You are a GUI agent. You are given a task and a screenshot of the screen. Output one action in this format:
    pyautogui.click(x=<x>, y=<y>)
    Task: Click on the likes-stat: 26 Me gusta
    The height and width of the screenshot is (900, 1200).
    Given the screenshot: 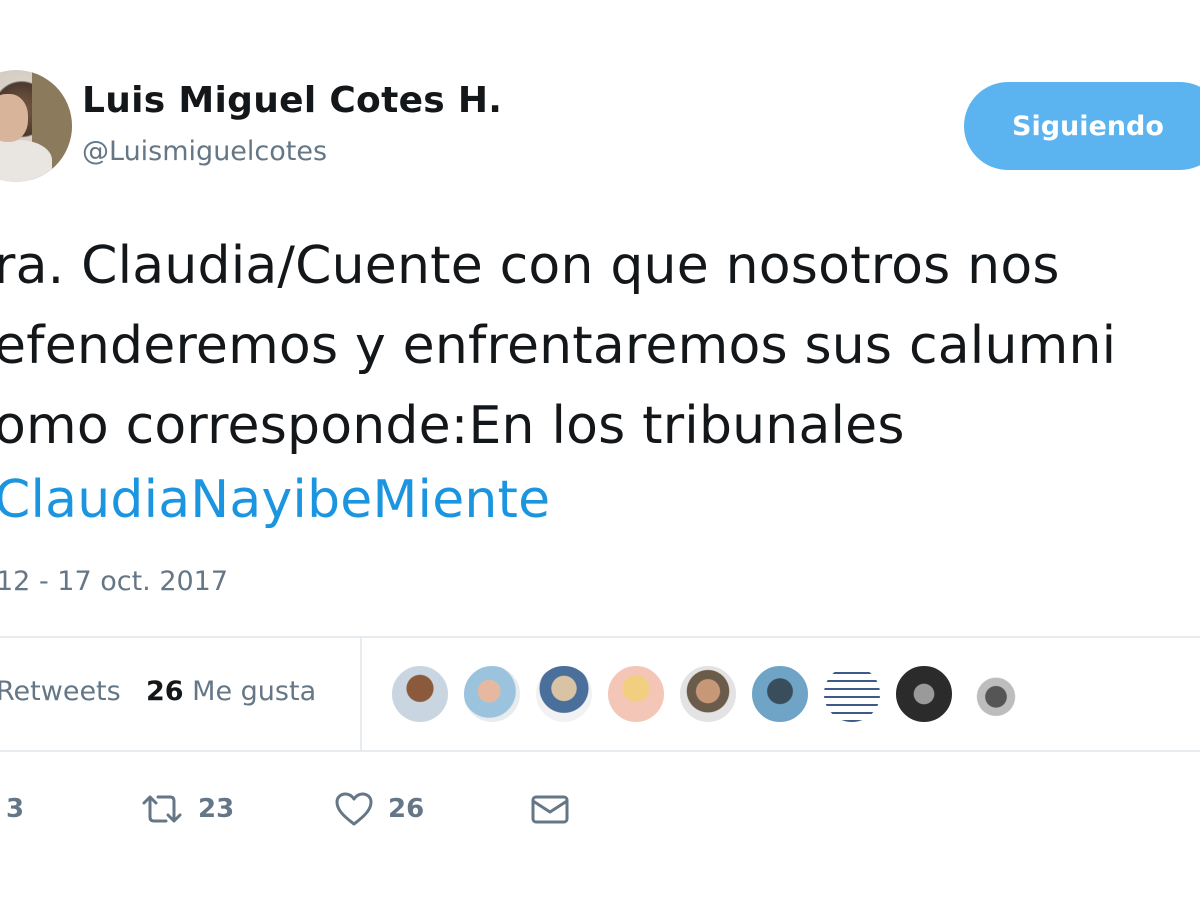 What is the action you would take?
    pyautogui.click(x=231, y=691)
    